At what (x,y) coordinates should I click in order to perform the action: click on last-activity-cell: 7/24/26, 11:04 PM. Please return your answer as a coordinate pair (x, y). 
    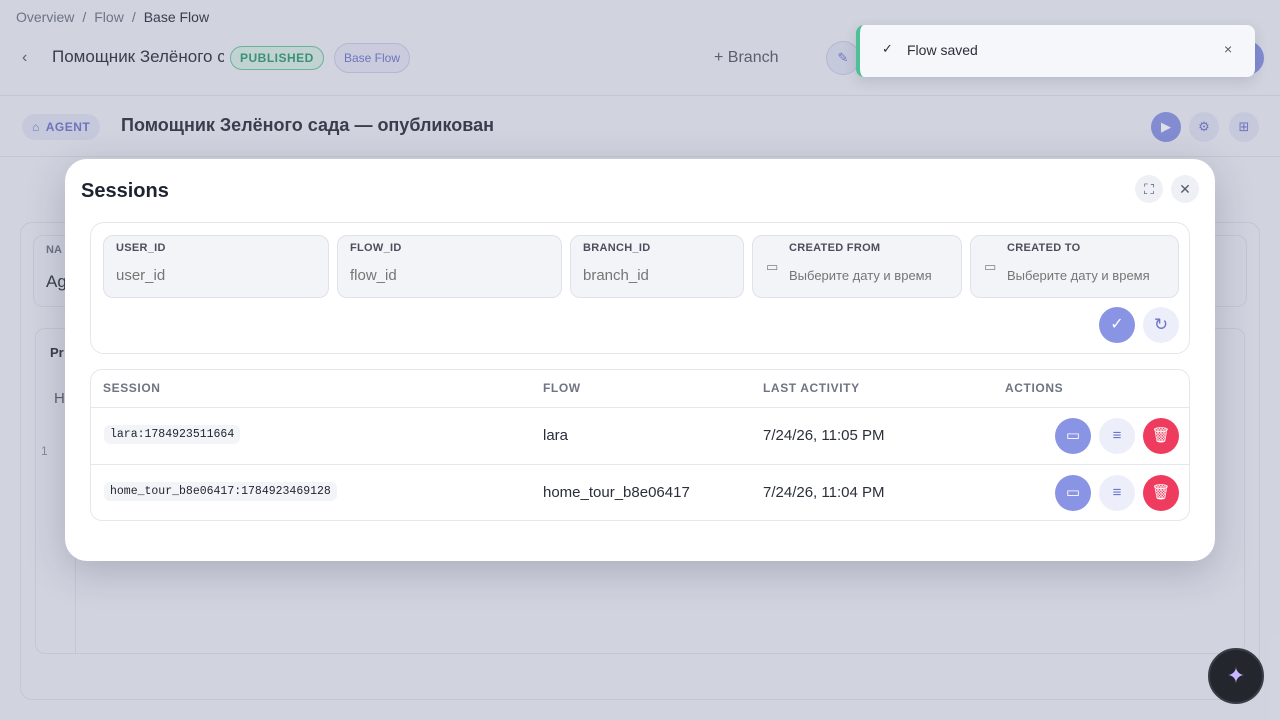
    Looking at the image, I should click on (824, 492).